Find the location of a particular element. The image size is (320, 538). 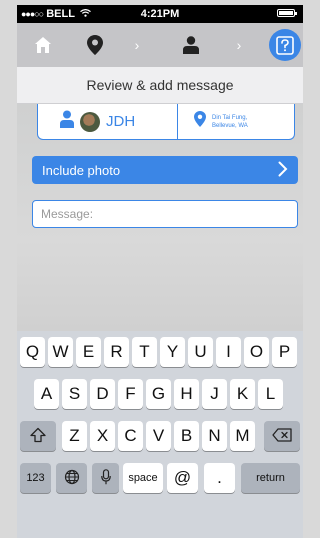

numbers-key: 123 is located at coordinates (35, 478).